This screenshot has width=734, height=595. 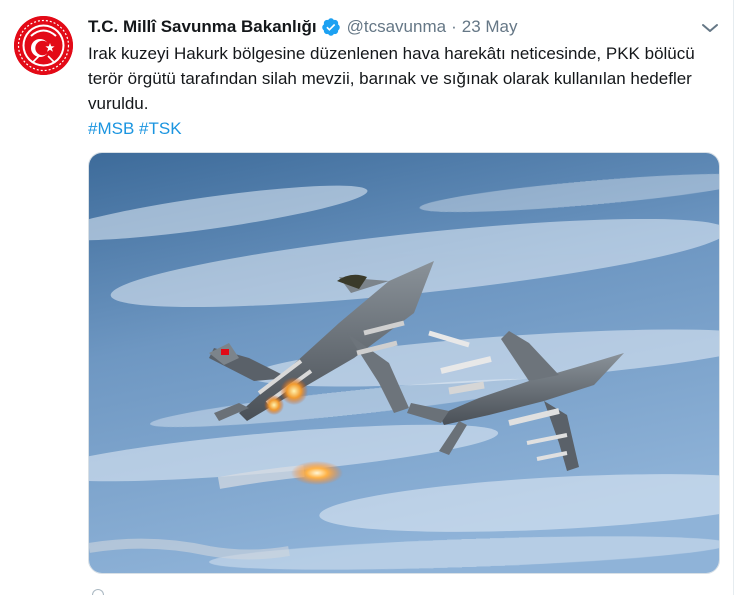 What do you see at coordinates (202, 27) in the screenshot?
I see `author-name: T.C. Millî Savunma Bakanlığı` at bounding box center [202, 27].